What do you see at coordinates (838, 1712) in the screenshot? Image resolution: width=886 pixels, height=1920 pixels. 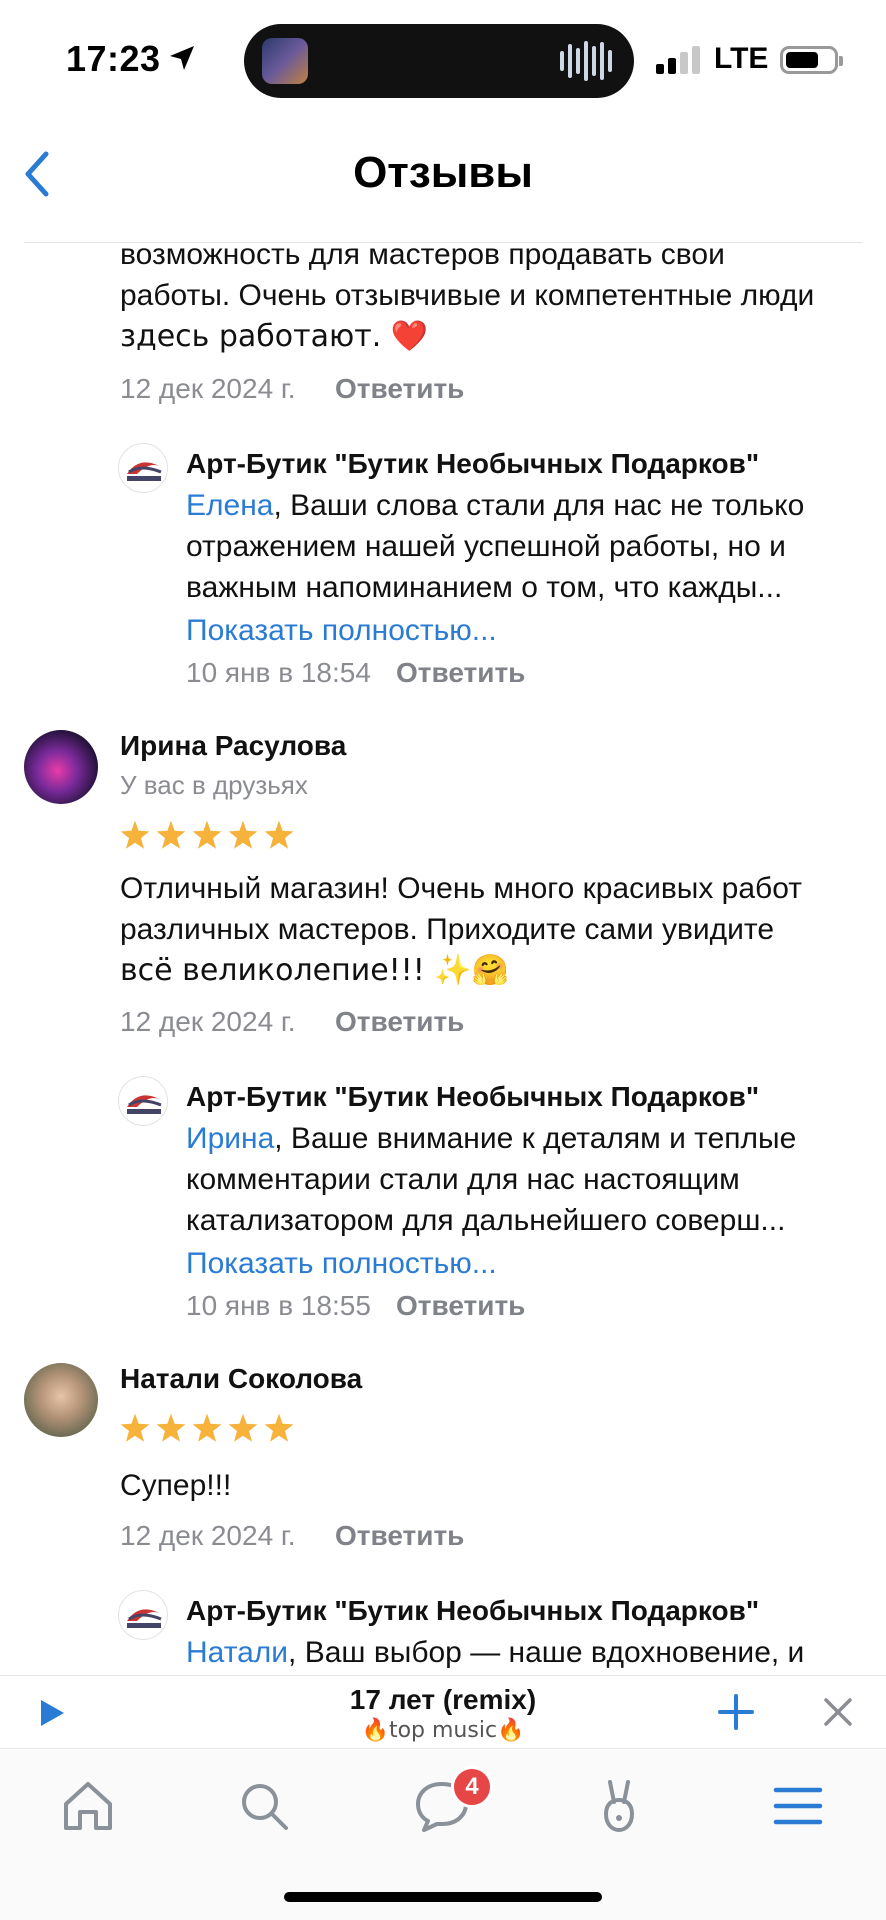 I see `close-icon` at bounding box center [838, 1712].